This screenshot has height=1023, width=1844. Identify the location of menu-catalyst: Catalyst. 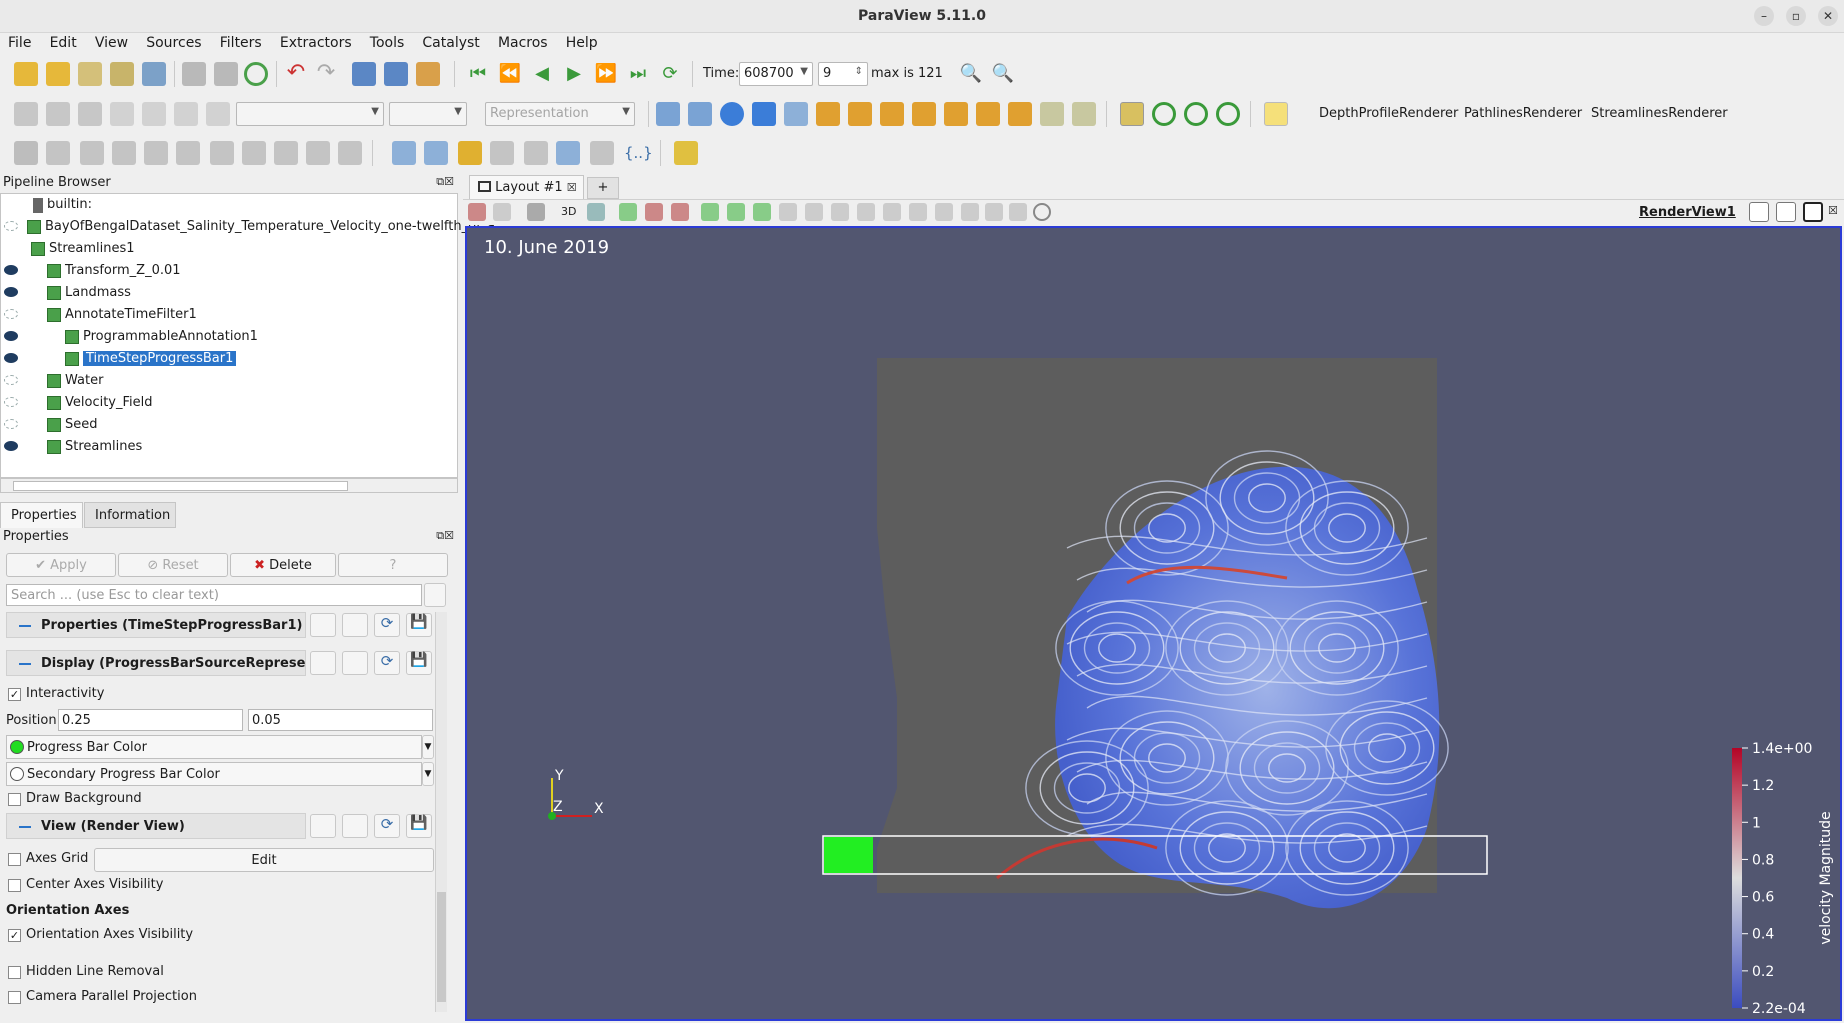
(443, 42).